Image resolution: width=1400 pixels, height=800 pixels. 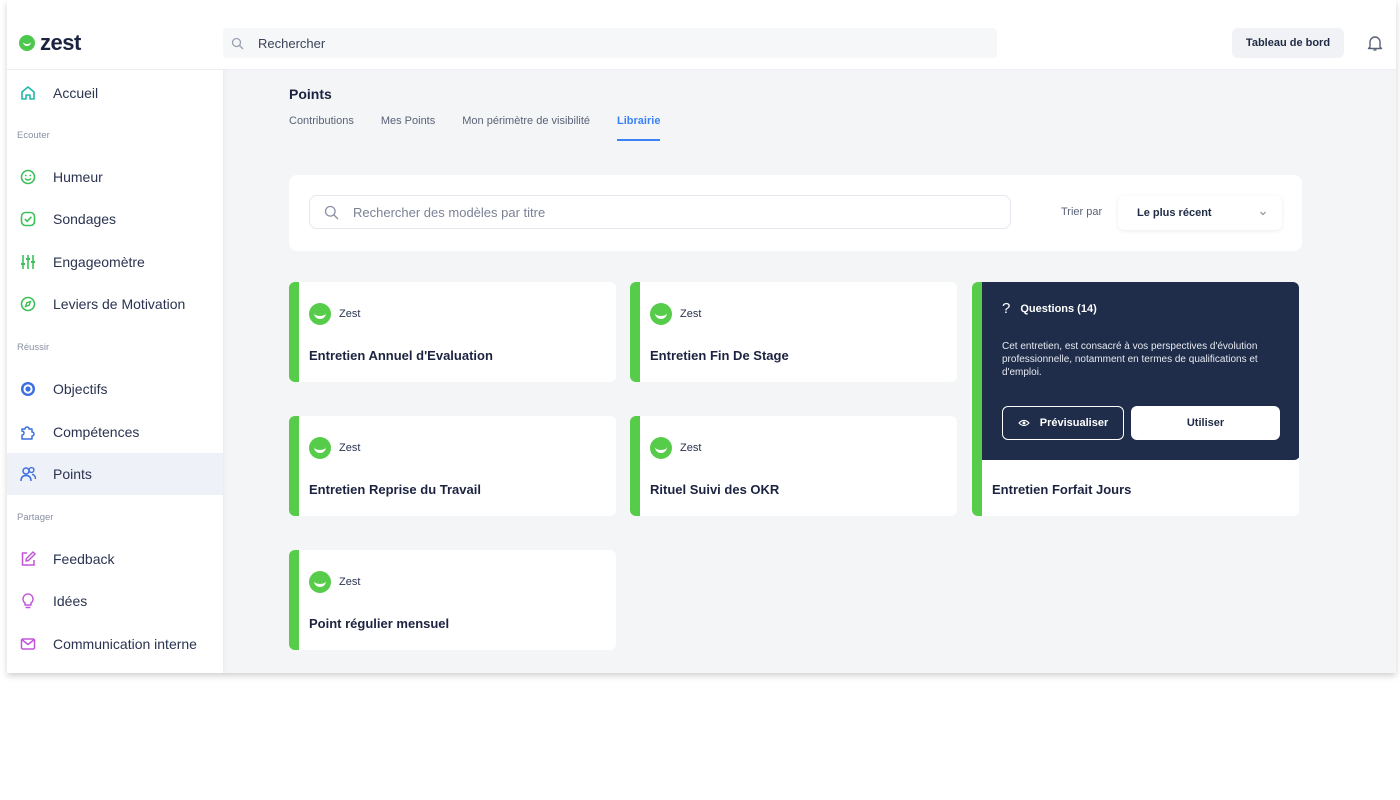 What do you see at coordinates (115, 601) in the screenshot?
I see `sidebar-item-idees: Idées` at bounding box center [115, 601].